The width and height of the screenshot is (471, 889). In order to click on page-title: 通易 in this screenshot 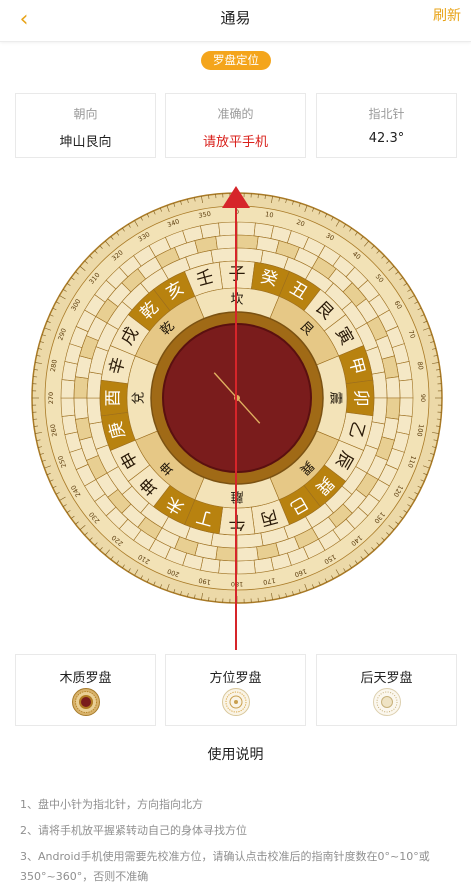, I will do `click(235, 18)`.